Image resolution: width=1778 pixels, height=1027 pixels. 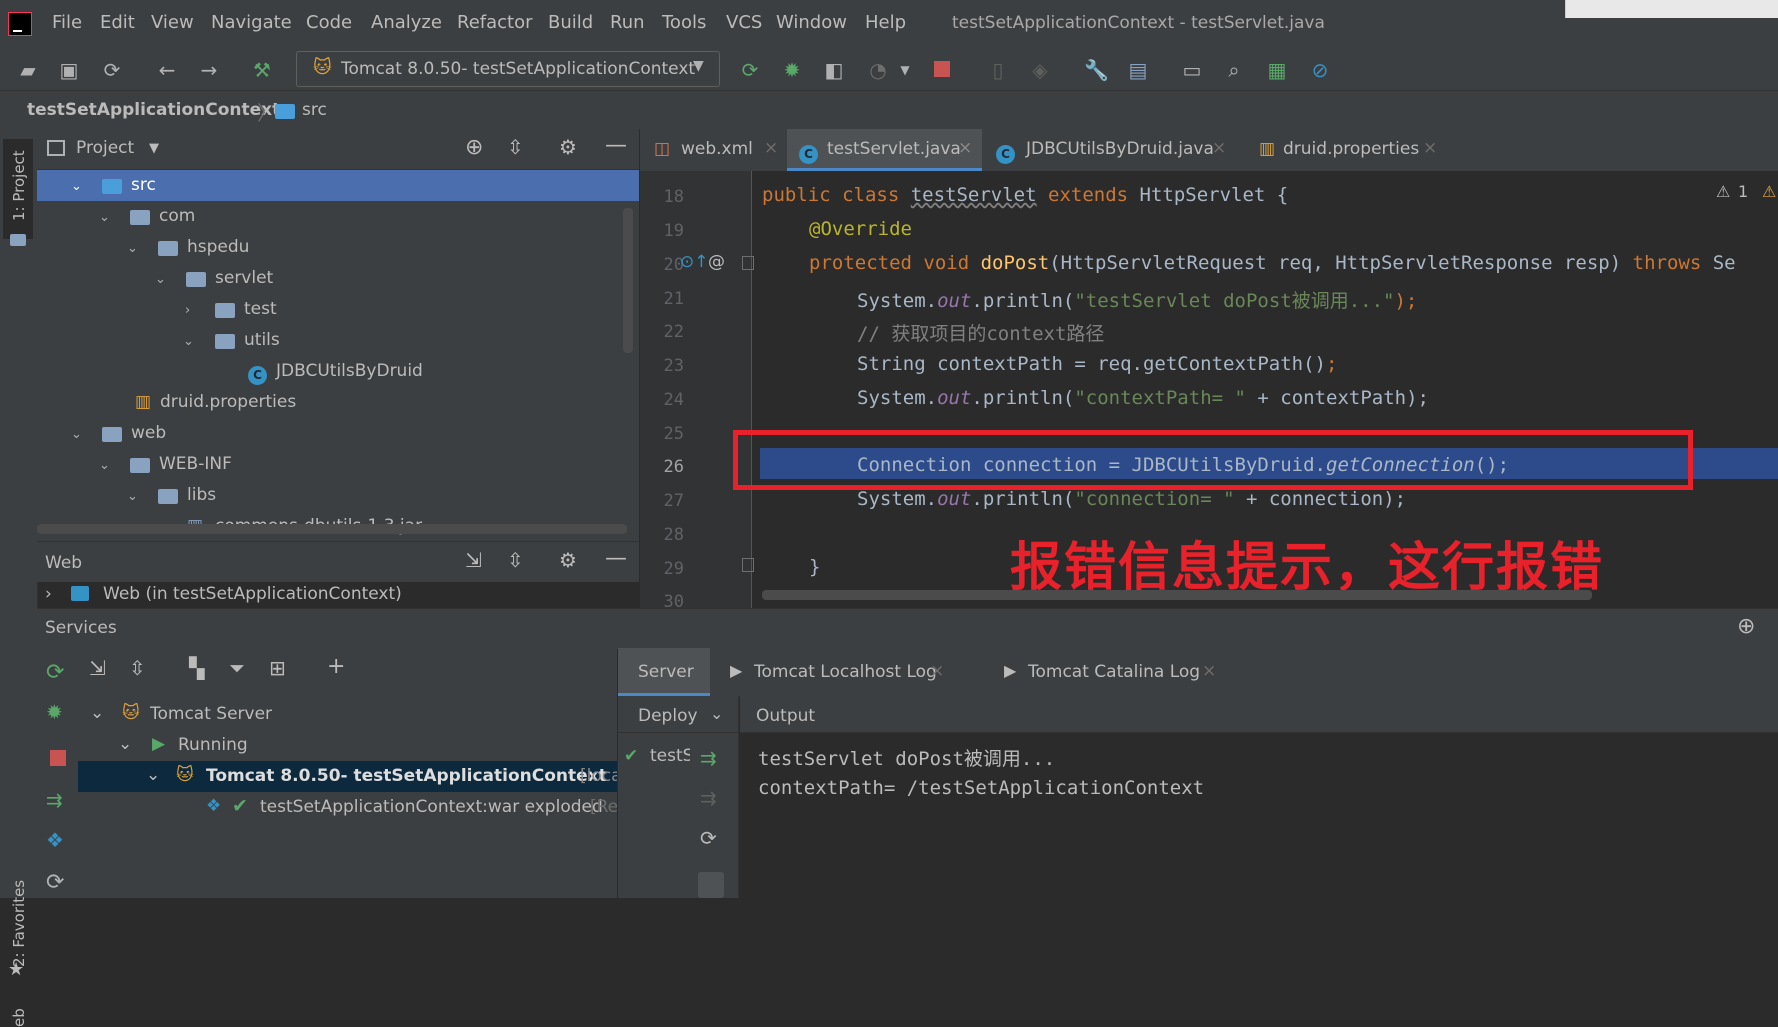 I want to click on menu-window: Window, so click(x=811, y=22).